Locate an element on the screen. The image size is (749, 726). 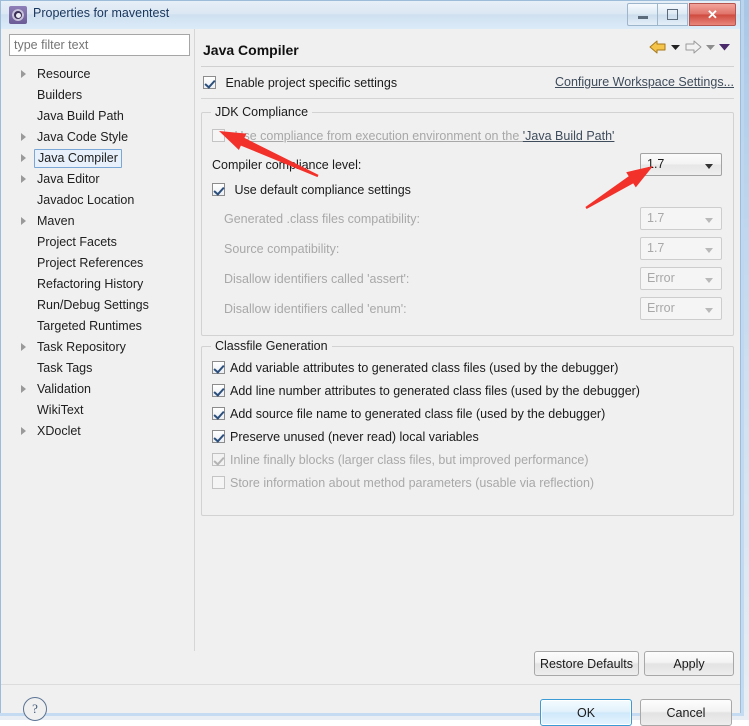
minimize-icon is located at coordinates (642, 17).